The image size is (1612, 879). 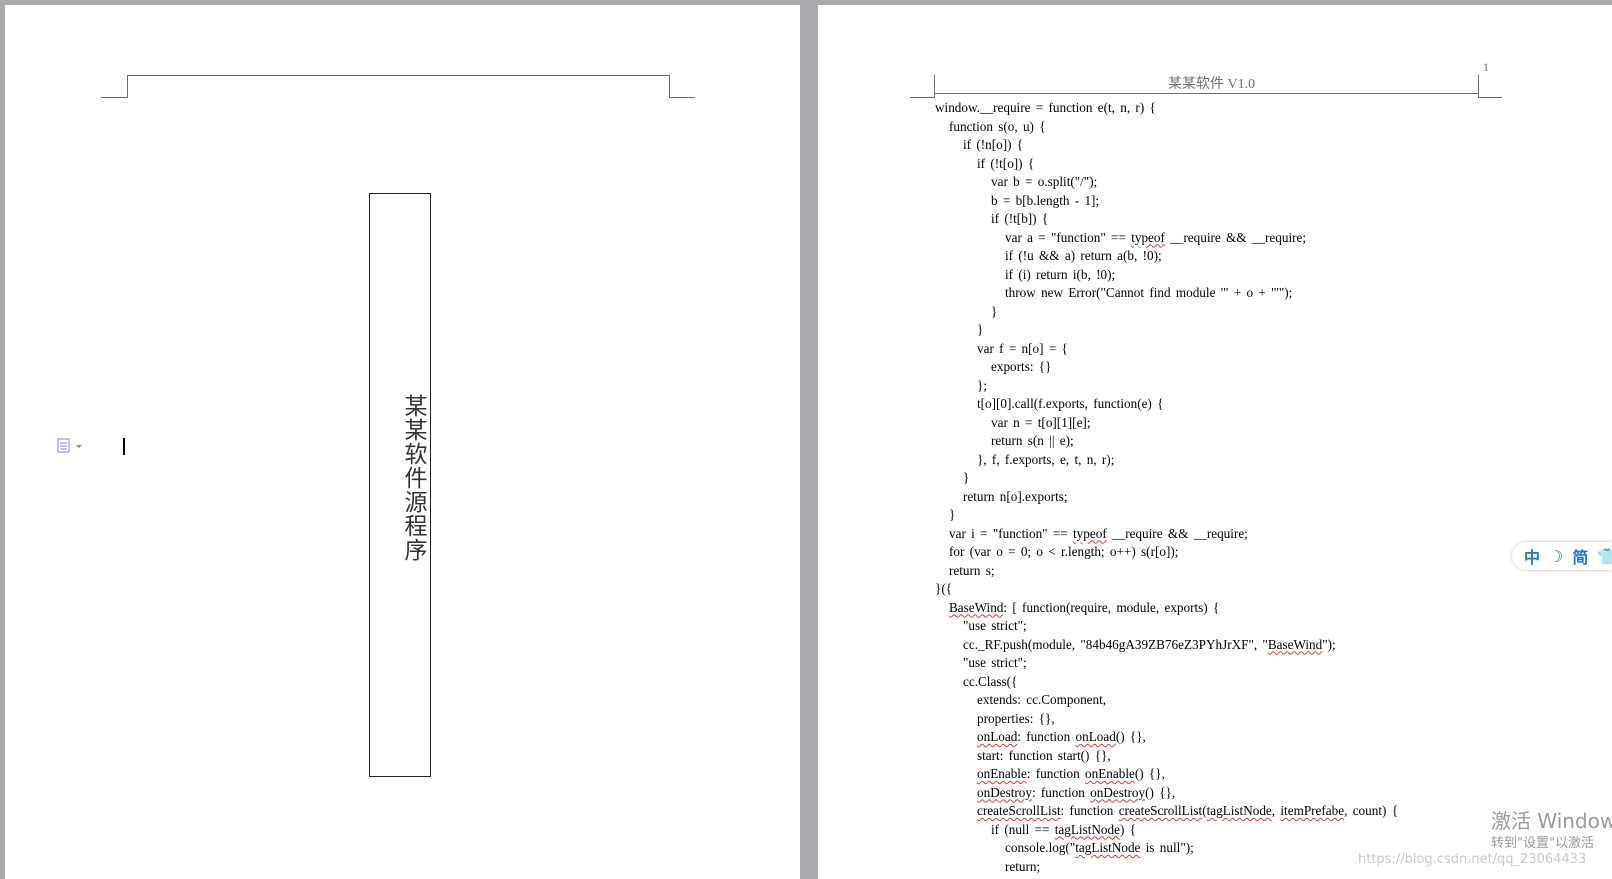 I want to click on ime-simplified-toggle: 简, so click(x=1580, y=556).